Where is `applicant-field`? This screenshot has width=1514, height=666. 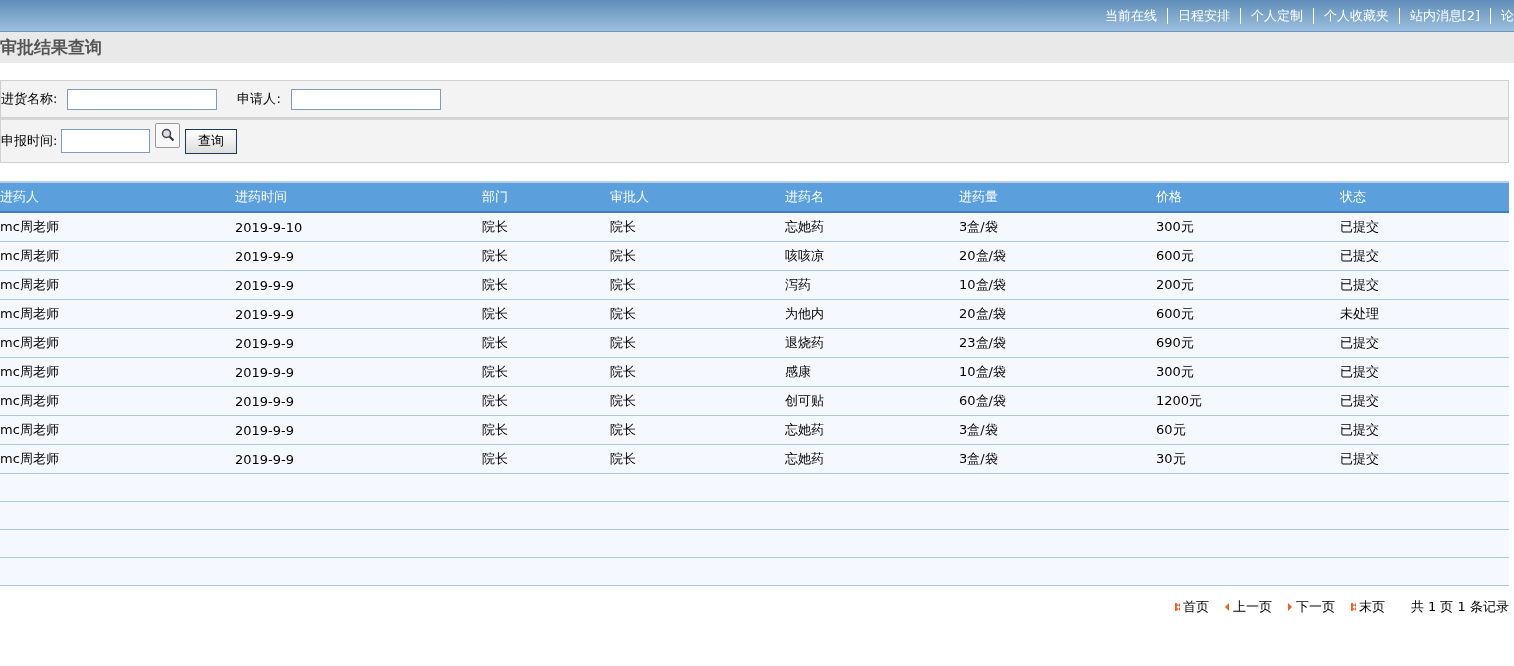 applicant-field is located at coordinates (365, 99).